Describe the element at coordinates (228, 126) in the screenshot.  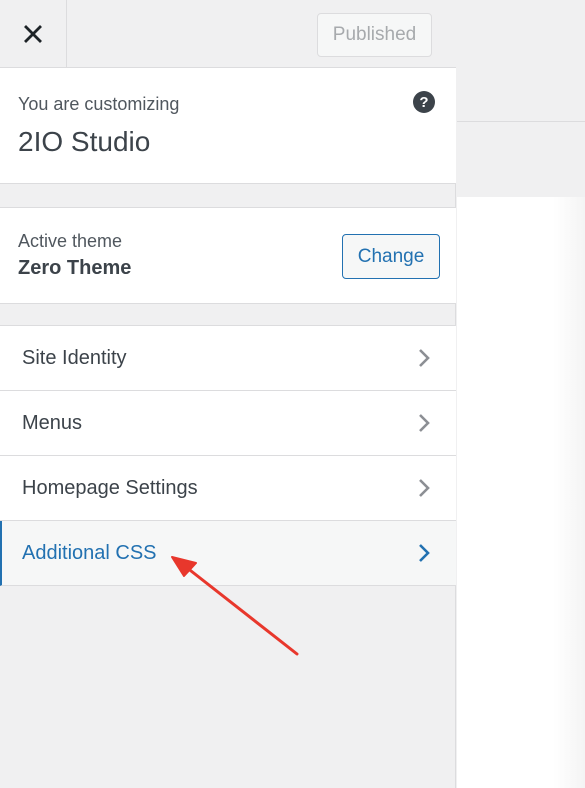
I see `customize-info-panel: You are customizing 2IO Studio ?` at that location.